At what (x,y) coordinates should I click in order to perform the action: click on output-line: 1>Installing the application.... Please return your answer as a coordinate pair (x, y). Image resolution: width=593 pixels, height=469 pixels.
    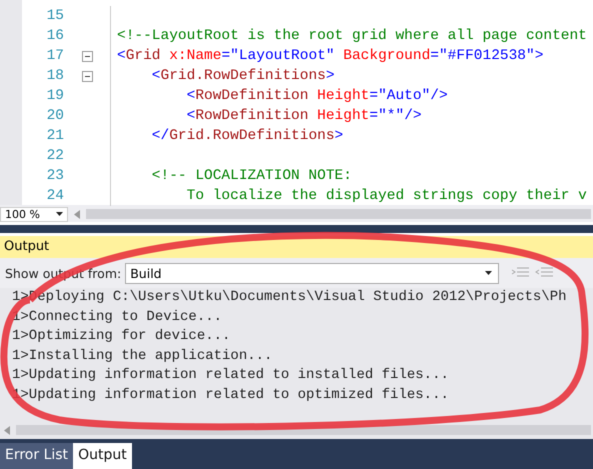
    Looking at the image, I should click on (142, 356).